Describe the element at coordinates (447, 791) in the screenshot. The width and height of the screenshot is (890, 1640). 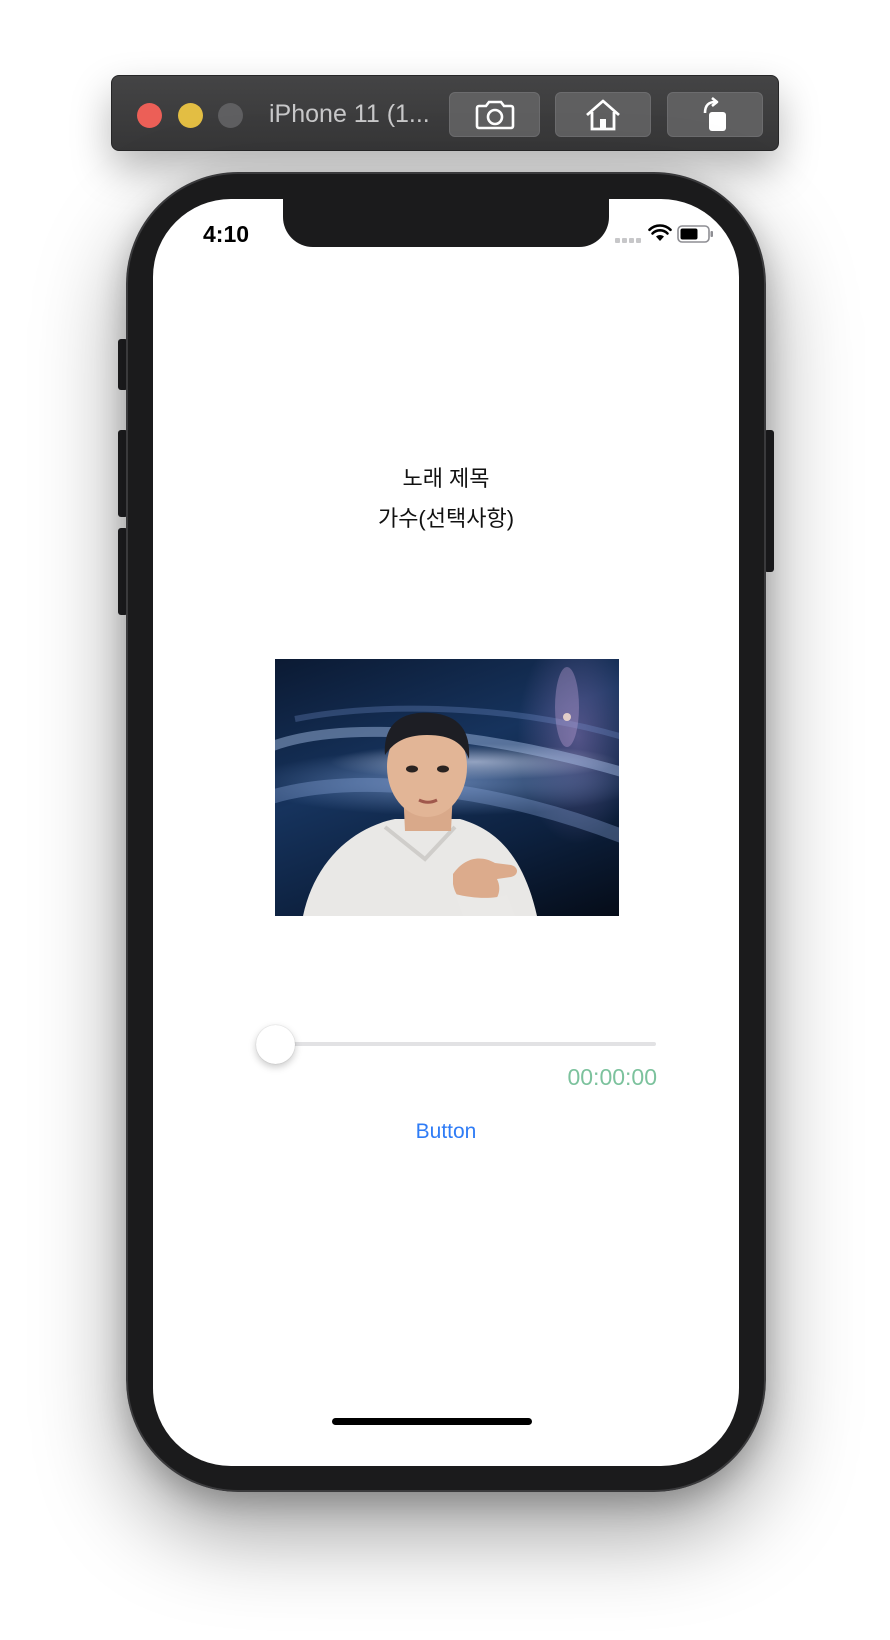
I see `album-art-illustration` at that location.